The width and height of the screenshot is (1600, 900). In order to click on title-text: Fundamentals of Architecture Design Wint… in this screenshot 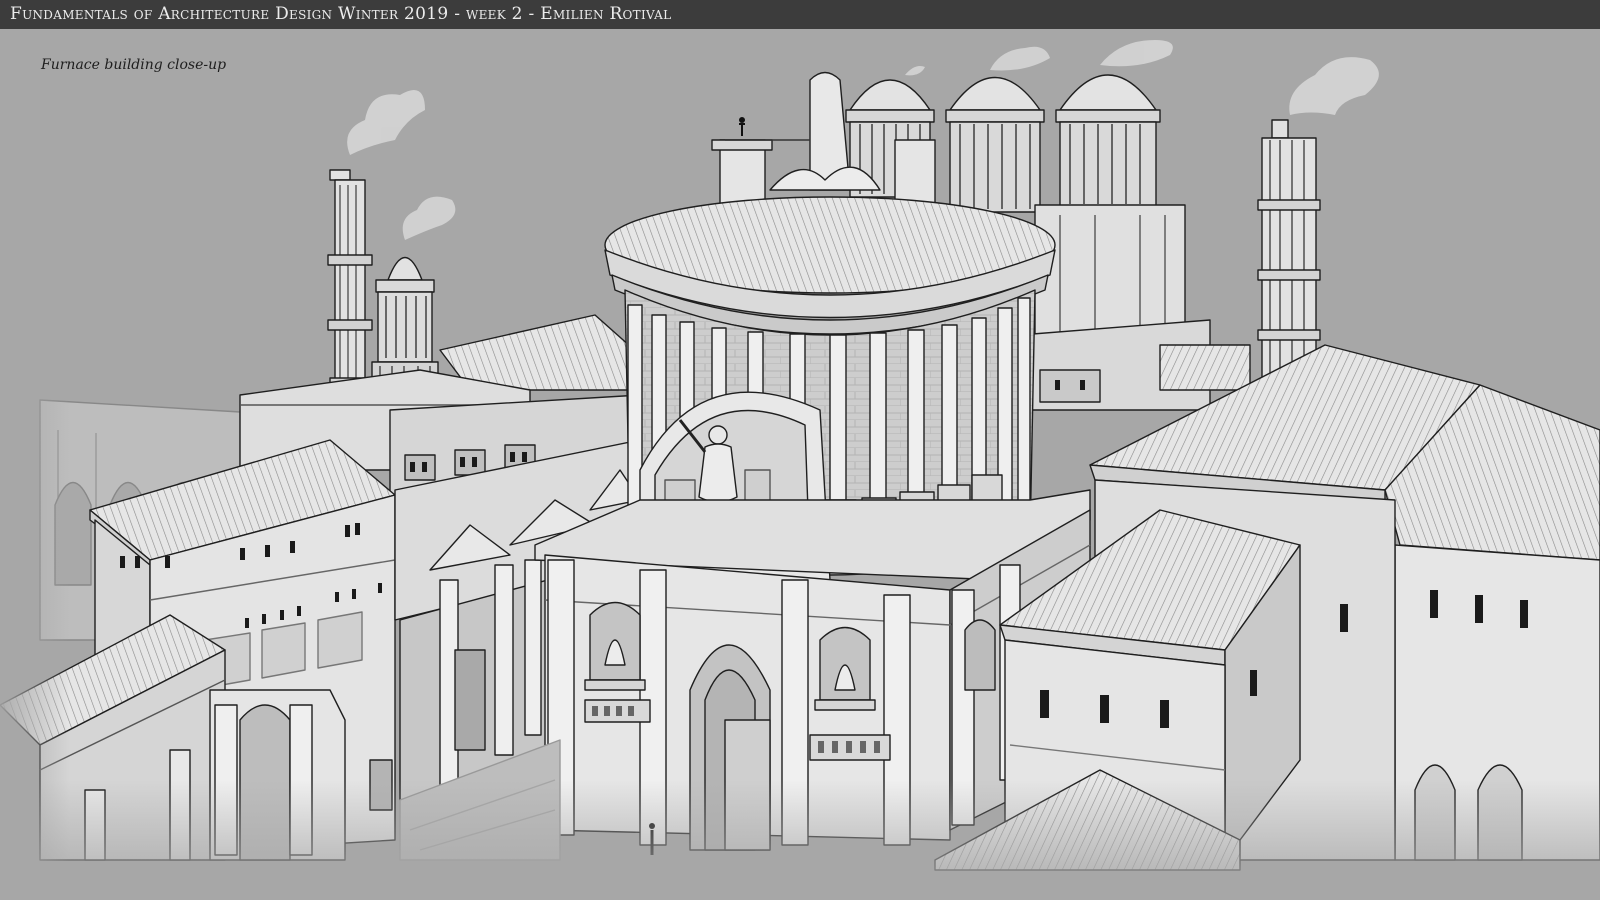, I will do `click(341, 14)`.